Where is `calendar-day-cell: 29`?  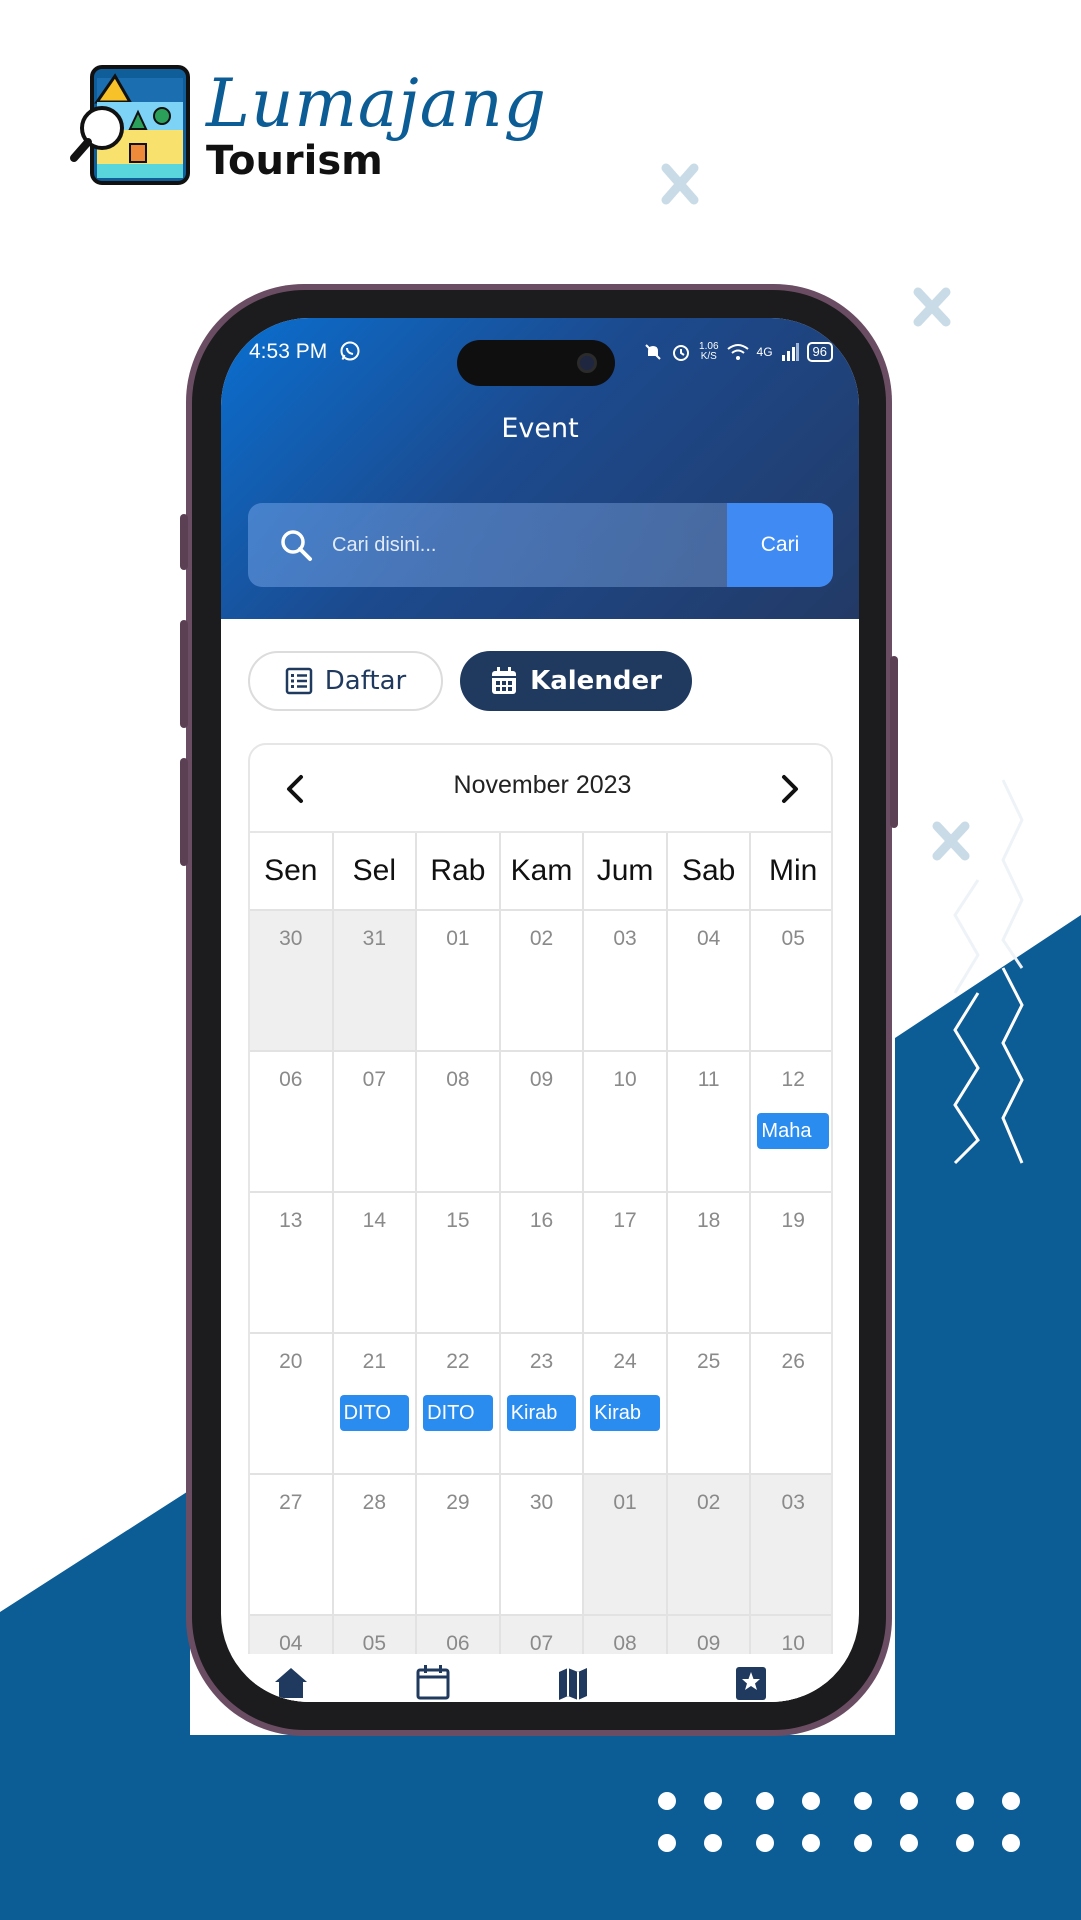 calendar-day-cell: 29 is located at coordinates (459, 1544).